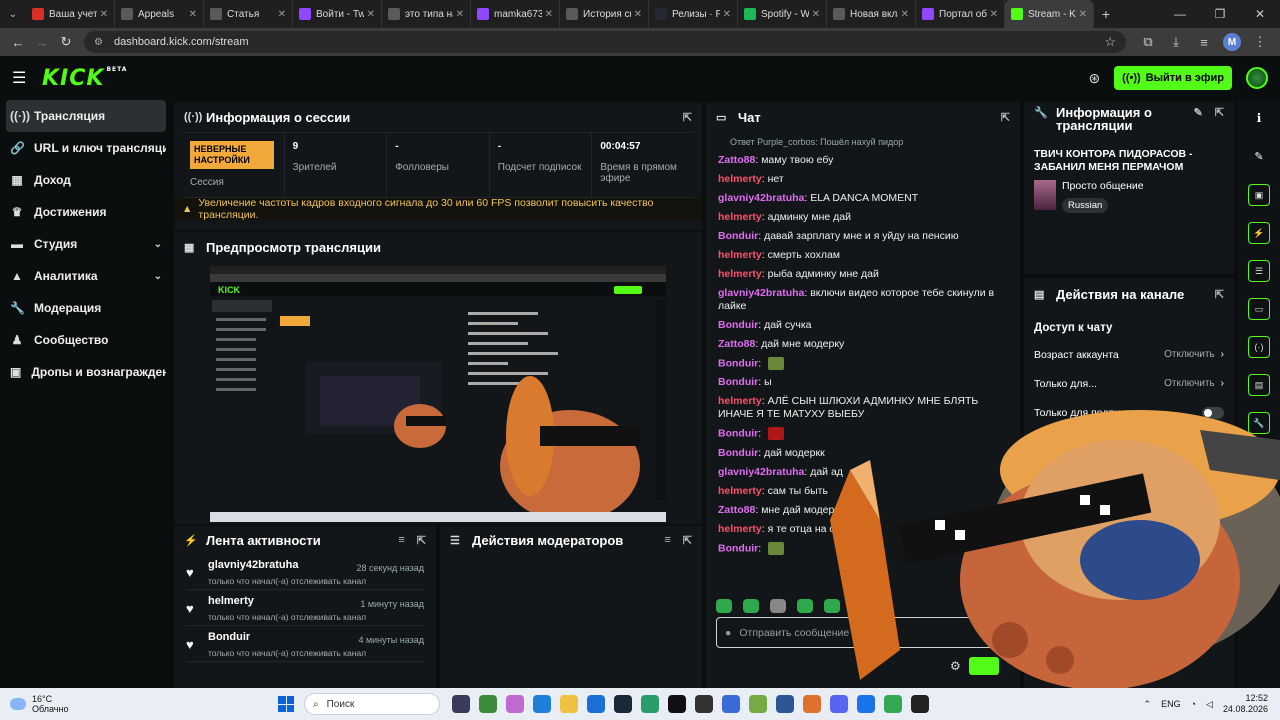 The width and height of the screenshot is (1280, 720). Describe the element at coordinates (18, 42) in the screenshot. I see `back-icon: ←` at that location.